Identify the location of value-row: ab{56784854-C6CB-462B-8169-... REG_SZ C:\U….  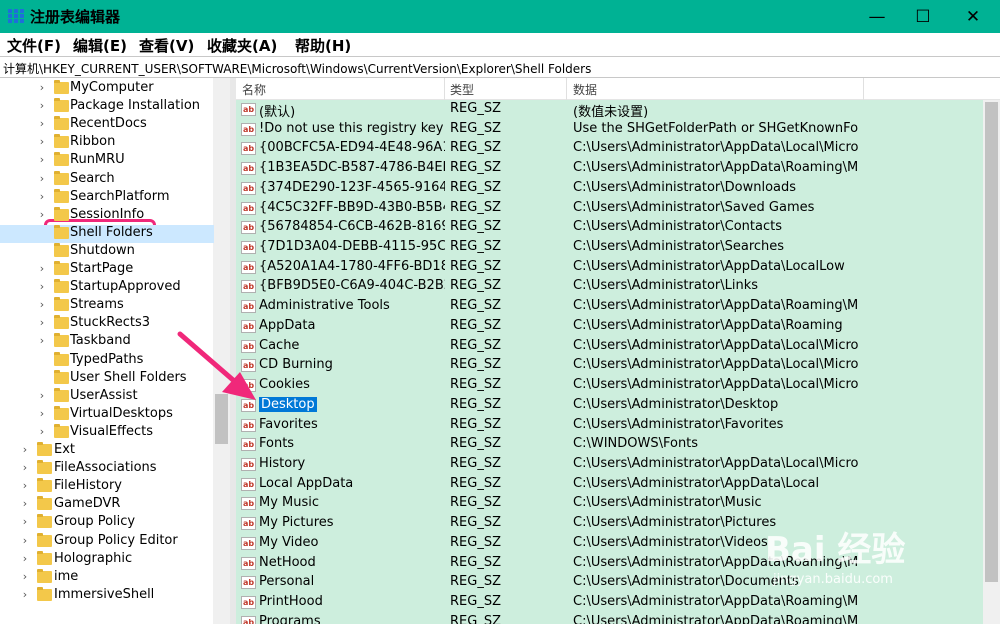
(609, 228).